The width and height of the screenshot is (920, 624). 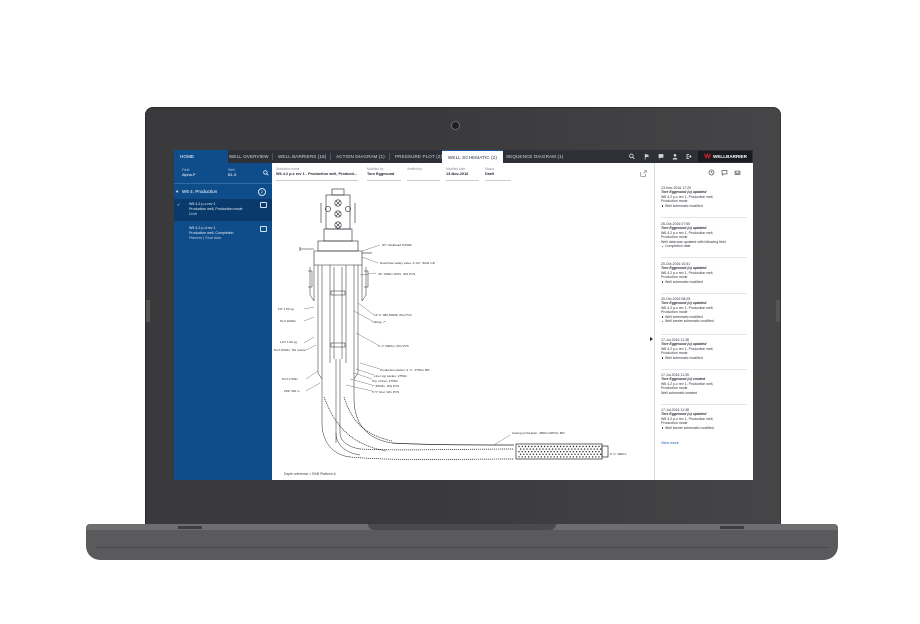 What do you see at coordinates (201, 156) in the screenshot?
I see `tab-home: HOME` at bounding box center [201, 156].